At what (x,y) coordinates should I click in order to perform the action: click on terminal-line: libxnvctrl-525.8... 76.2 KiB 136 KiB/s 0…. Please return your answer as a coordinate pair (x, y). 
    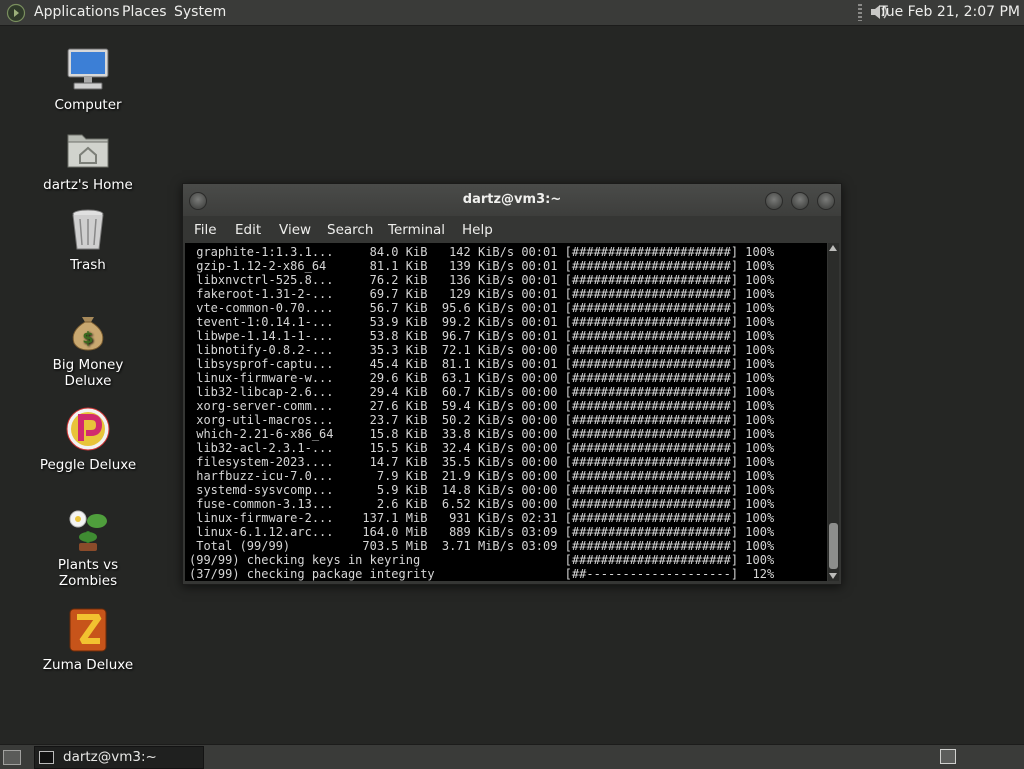
    Looking at the image, I should click on (482, 280).